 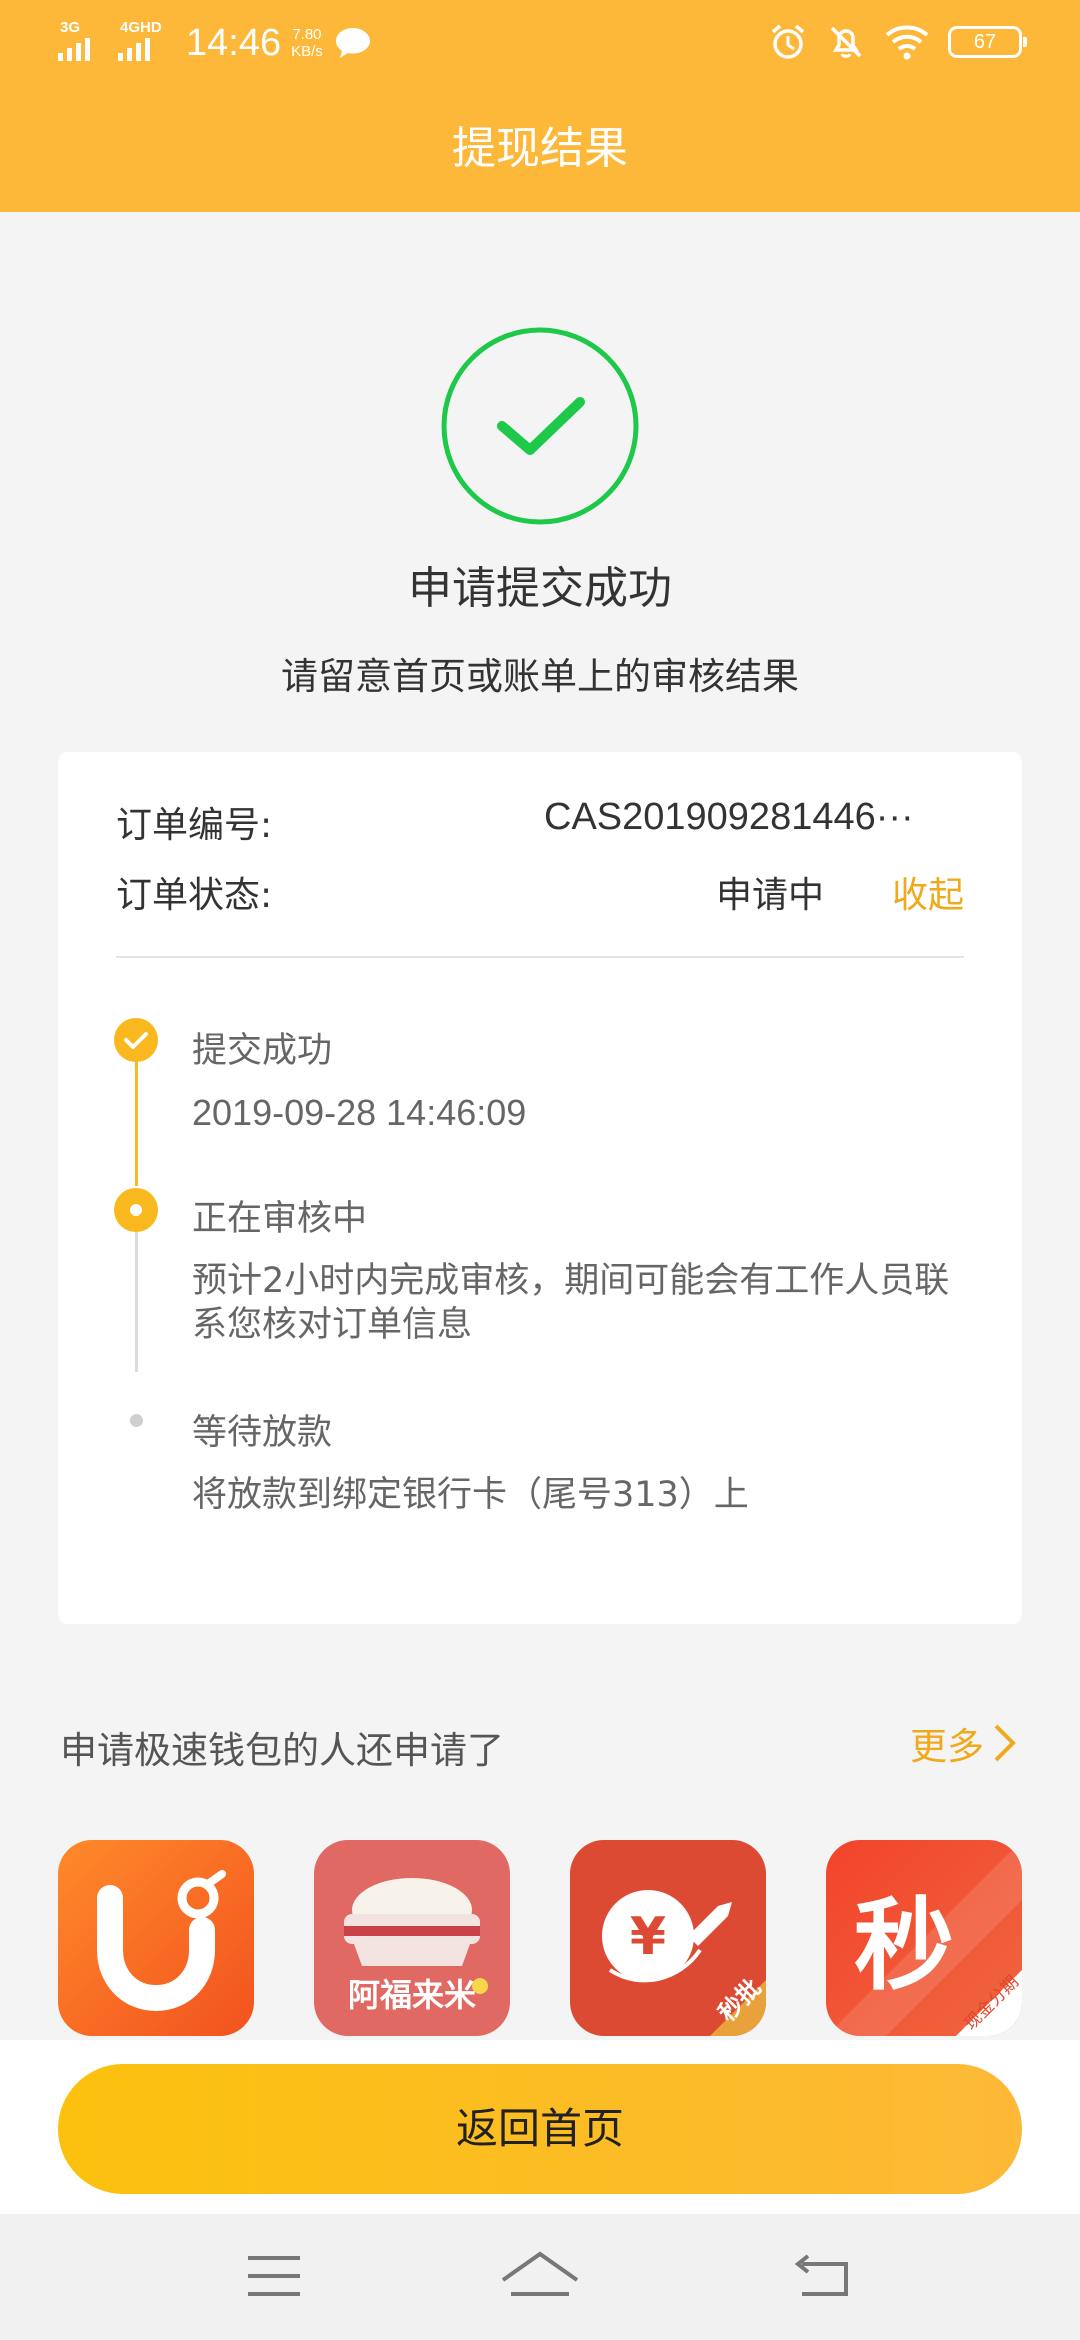 I want to click on timeline-step-reviewing: 正在审核中 预计2小时内完成审核，期间可能会有工作人员联系您核对订单信息, so click(x=587, y=1268).